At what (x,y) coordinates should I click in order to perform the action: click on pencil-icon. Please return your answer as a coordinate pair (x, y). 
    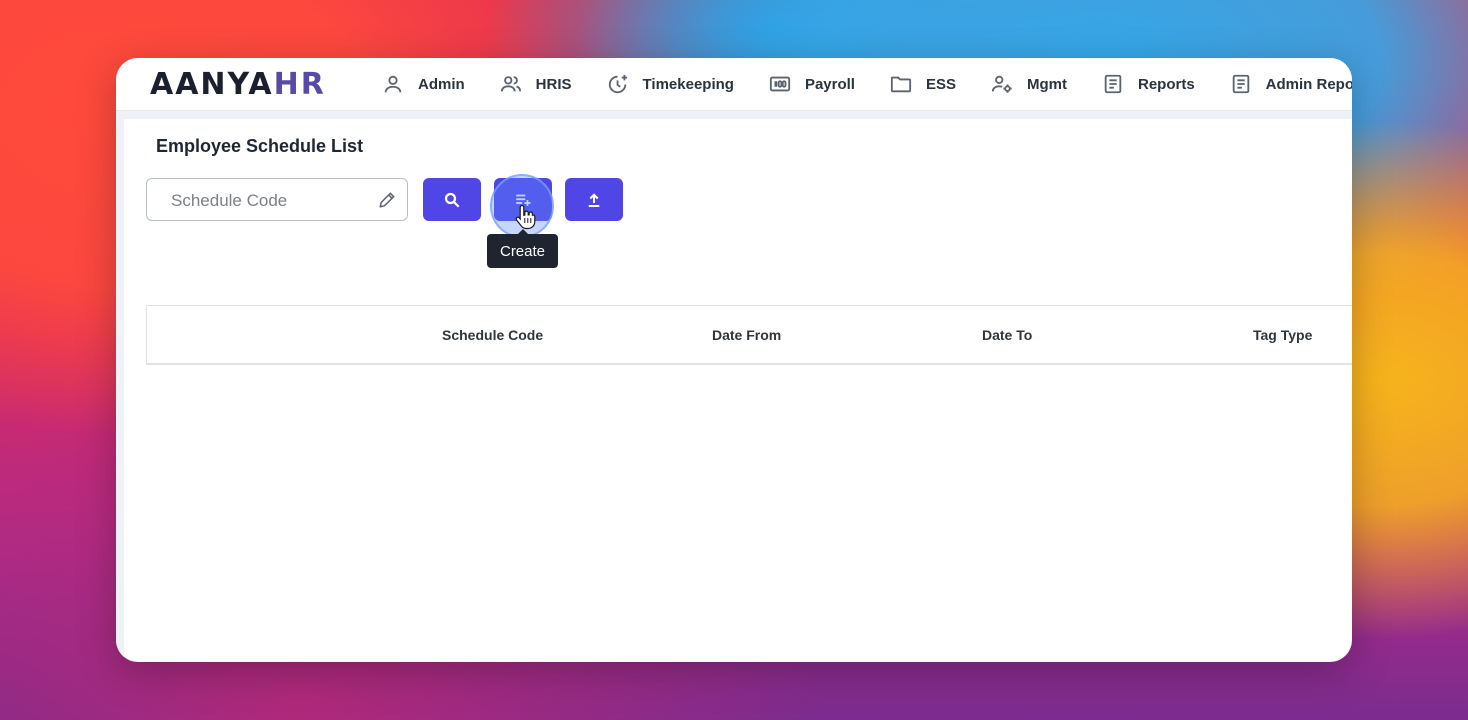
    Looking at the image, I should click on (387, 200).